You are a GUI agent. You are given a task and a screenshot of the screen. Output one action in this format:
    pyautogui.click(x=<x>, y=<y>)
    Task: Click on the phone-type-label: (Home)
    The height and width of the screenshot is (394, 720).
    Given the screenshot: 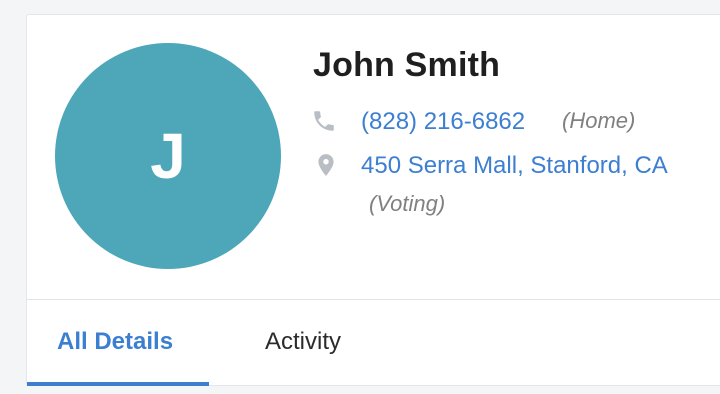 What is the action you would take?
    pyautogui.click(x=599, y=120)
    